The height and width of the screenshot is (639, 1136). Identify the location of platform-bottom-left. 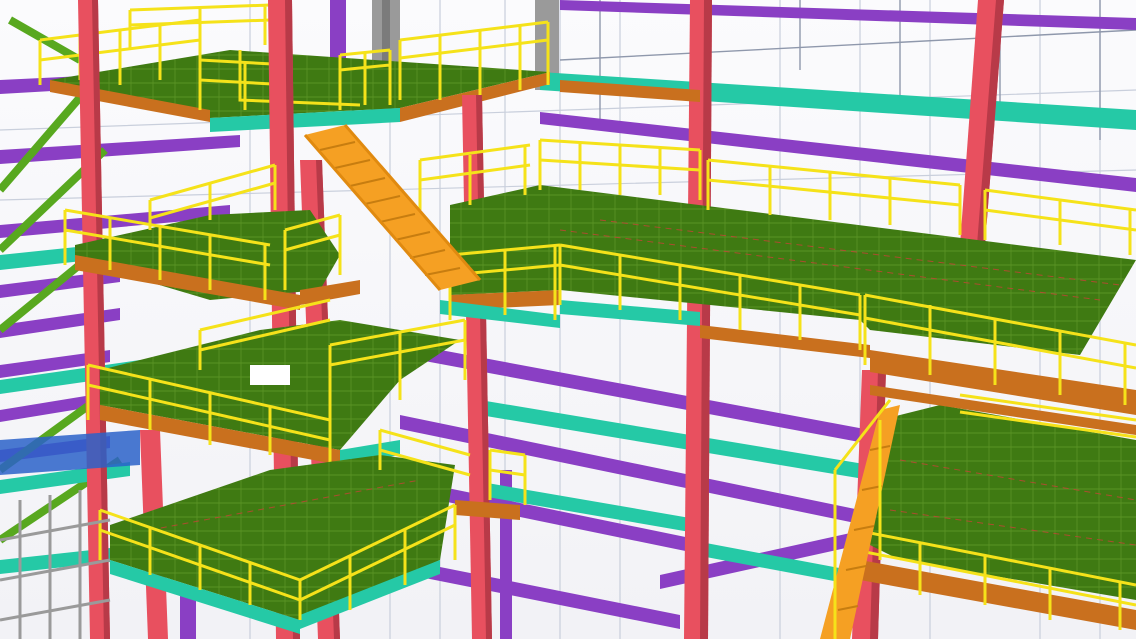
(315, 544).